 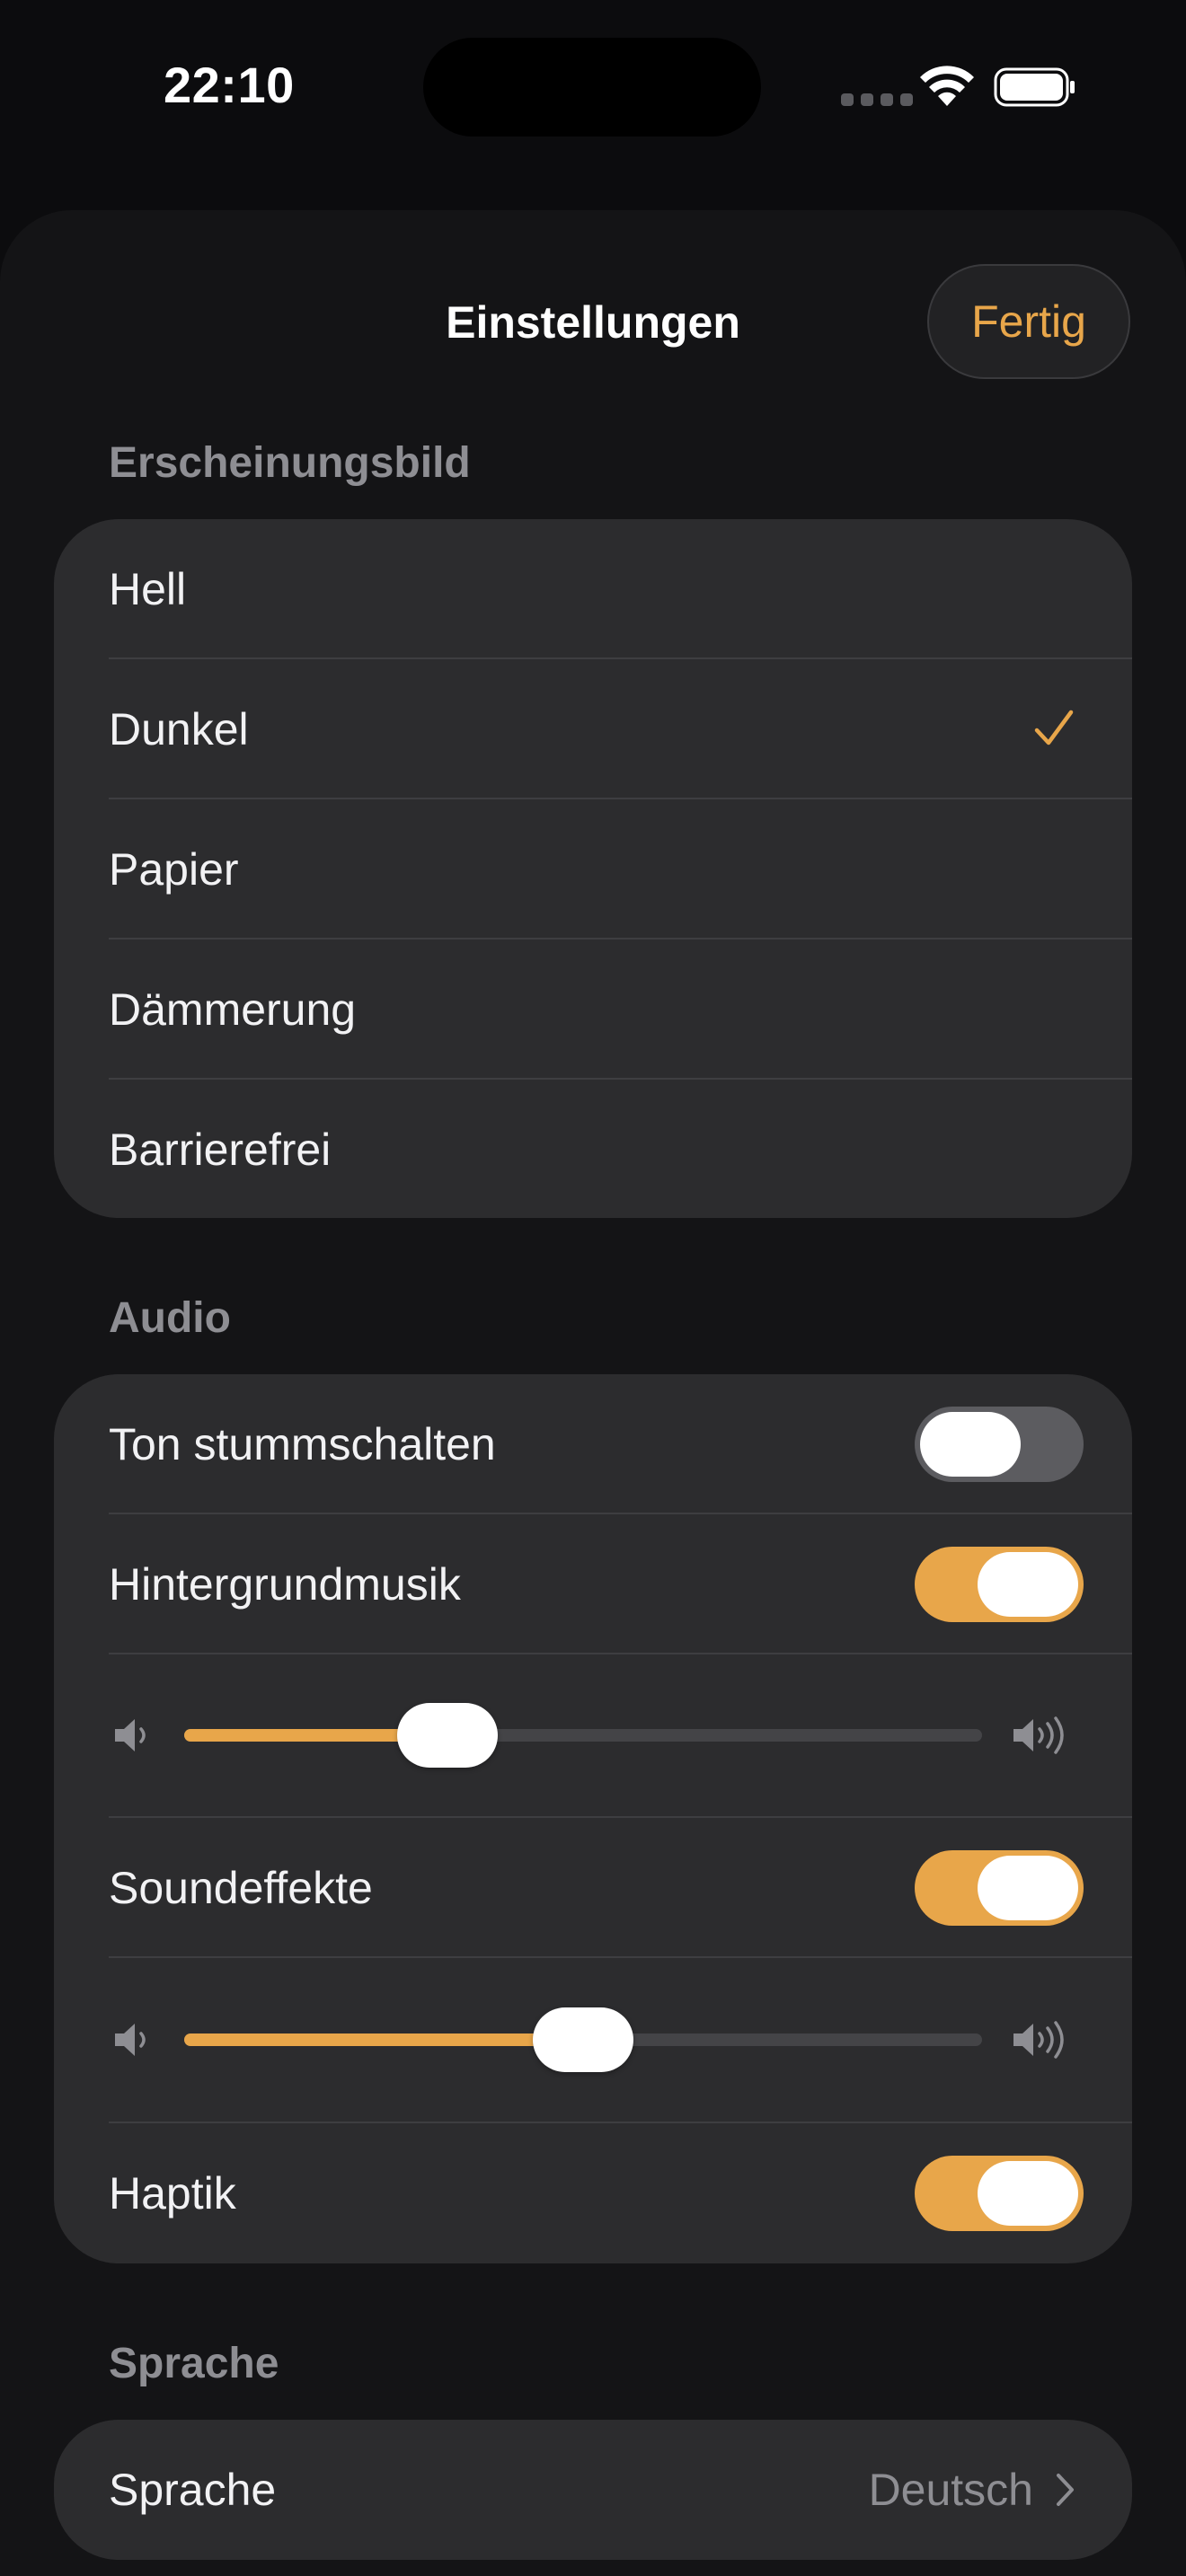 I want to click on appearance-option-paper: Papier, so click(x=593, y=869).